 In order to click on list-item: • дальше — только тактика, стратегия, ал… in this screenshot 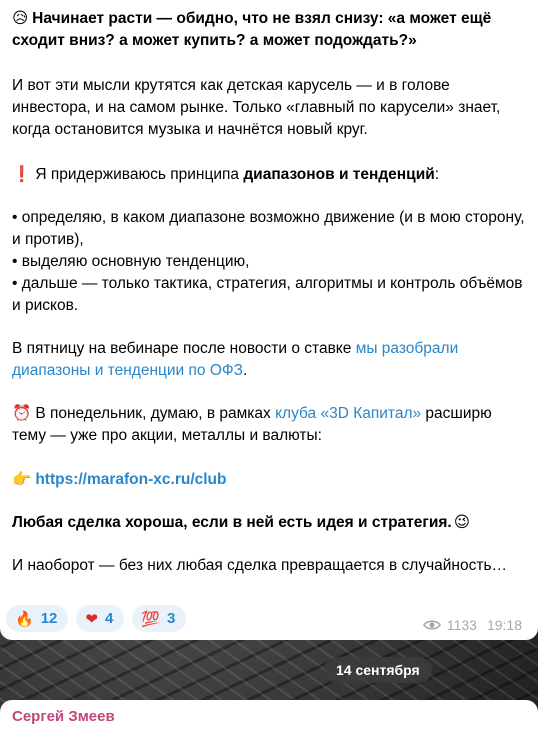, I will do `click(267, 294)`.